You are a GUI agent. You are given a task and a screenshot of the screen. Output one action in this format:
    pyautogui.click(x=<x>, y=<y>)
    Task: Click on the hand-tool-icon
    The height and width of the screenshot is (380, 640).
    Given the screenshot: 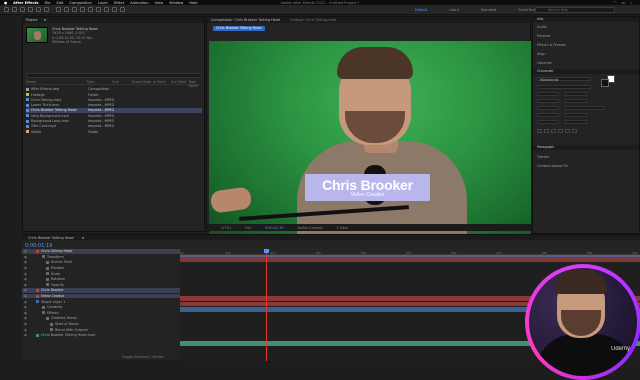 What is the action you would take?
    pyautogui.click(x=22, y=9)
    